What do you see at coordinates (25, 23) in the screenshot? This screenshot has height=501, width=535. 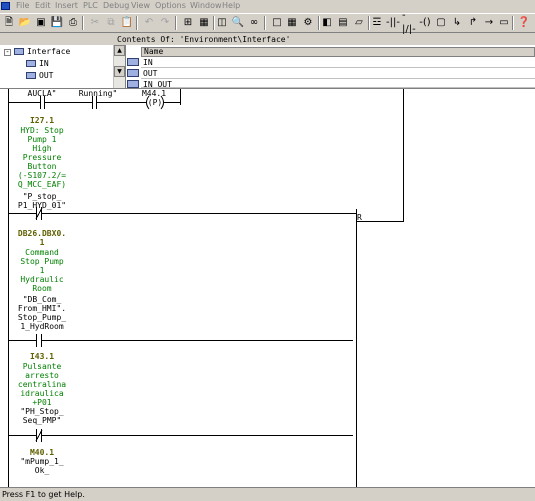 I see `open-folder-icon: 📂` at bounding box center [25, 23].